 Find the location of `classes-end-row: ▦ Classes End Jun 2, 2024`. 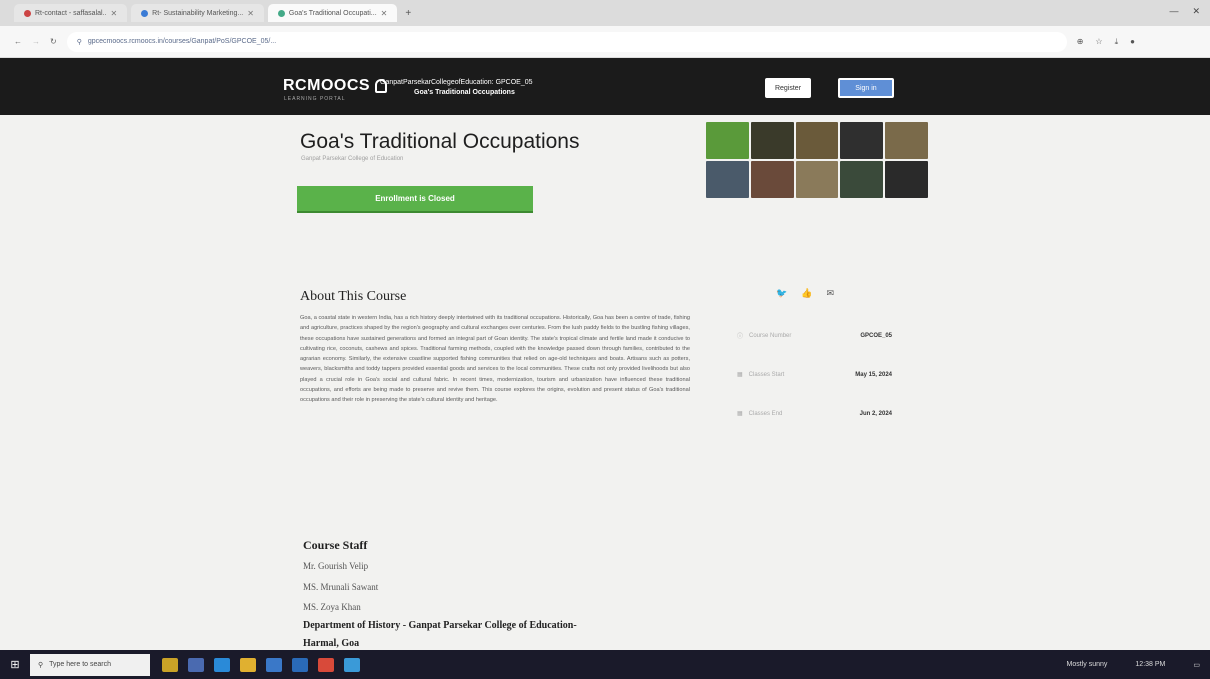

classes-end-row: ▦ Classes End Jun 2, 2024 is located at coordinates (814, 414).